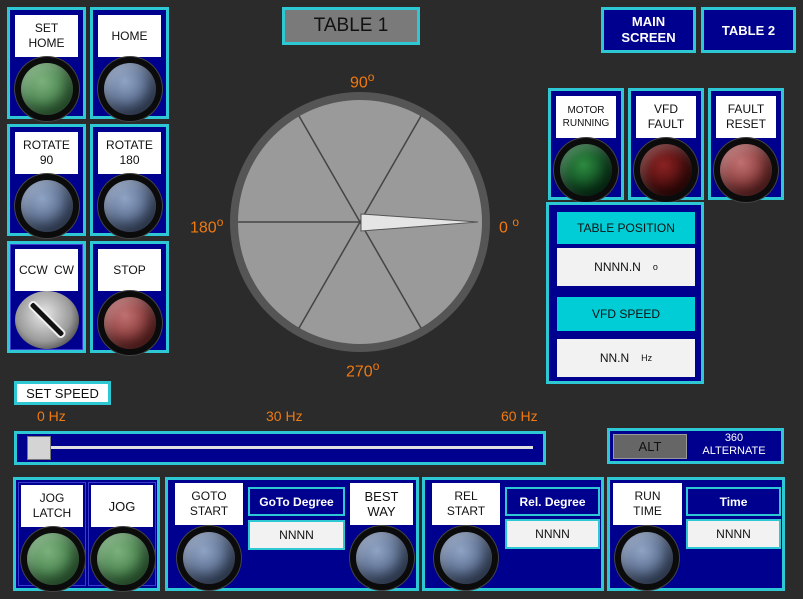 The image size is (803, 599). What do you see at coordinates (47, 89) in the screenshot?
I see `set-home-button` at bounding box center [47, 89].